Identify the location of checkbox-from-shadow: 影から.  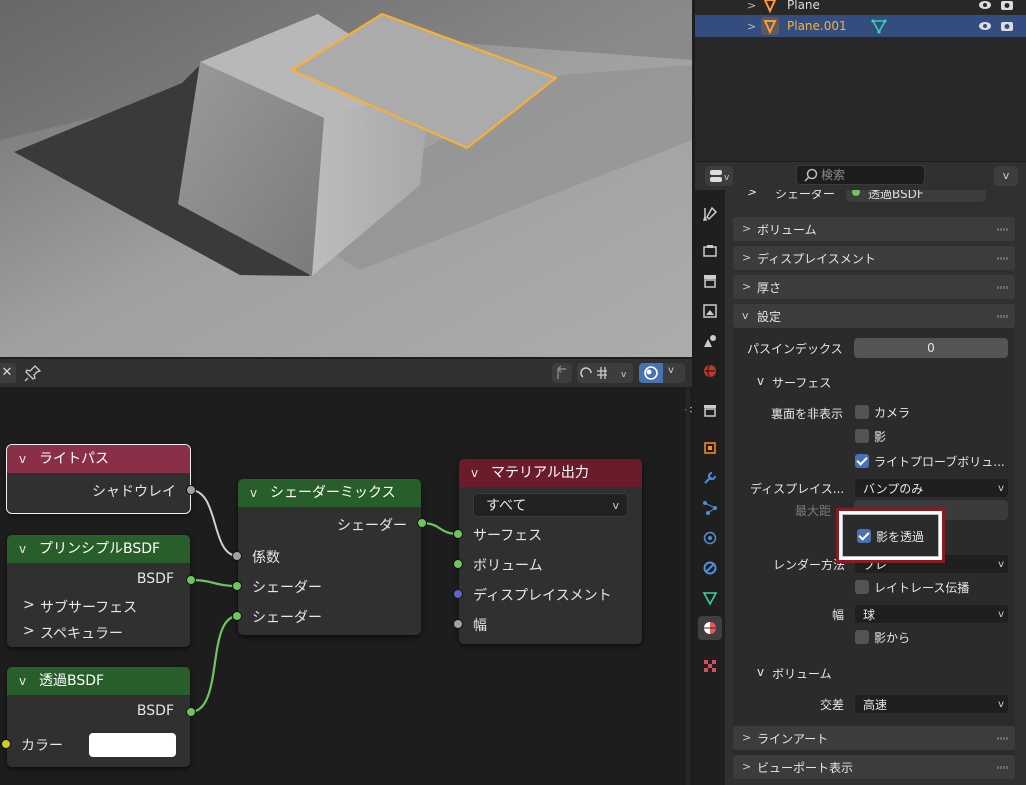
(882, 637).